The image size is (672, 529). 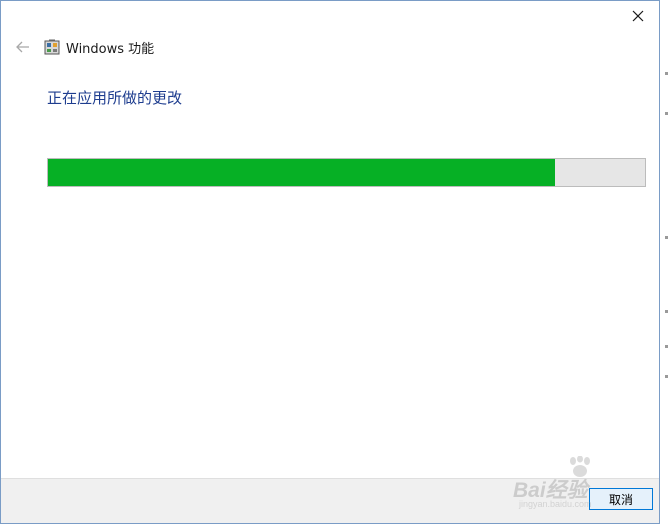 What do you see at coordinates (110, 49) in the screenshot?
I see `window-title: Windows 功能` at bounding box center [110, 49].